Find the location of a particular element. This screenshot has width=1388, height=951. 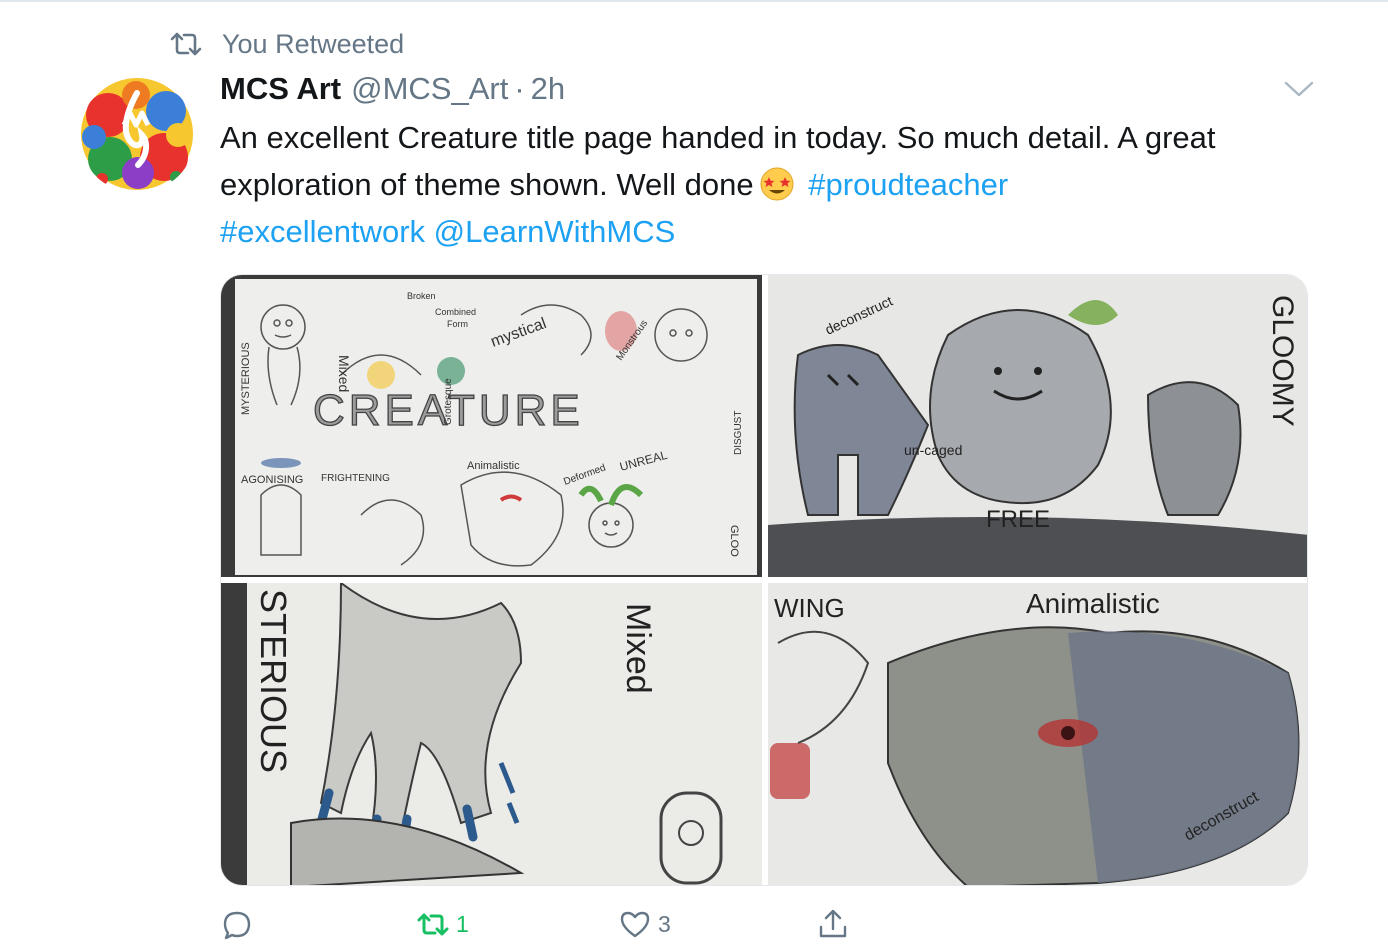

media-image-2: deconstruct GLOOMY un-caged FREE is located at coordinates (1037, 426).